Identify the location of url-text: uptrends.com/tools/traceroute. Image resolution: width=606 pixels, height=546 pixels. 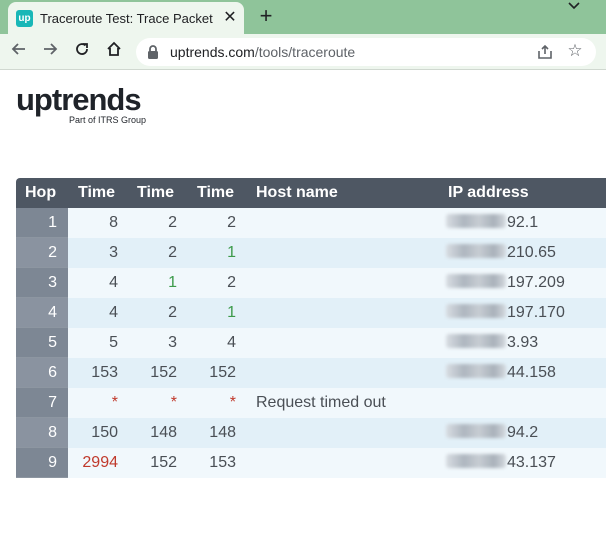
(262, 52).